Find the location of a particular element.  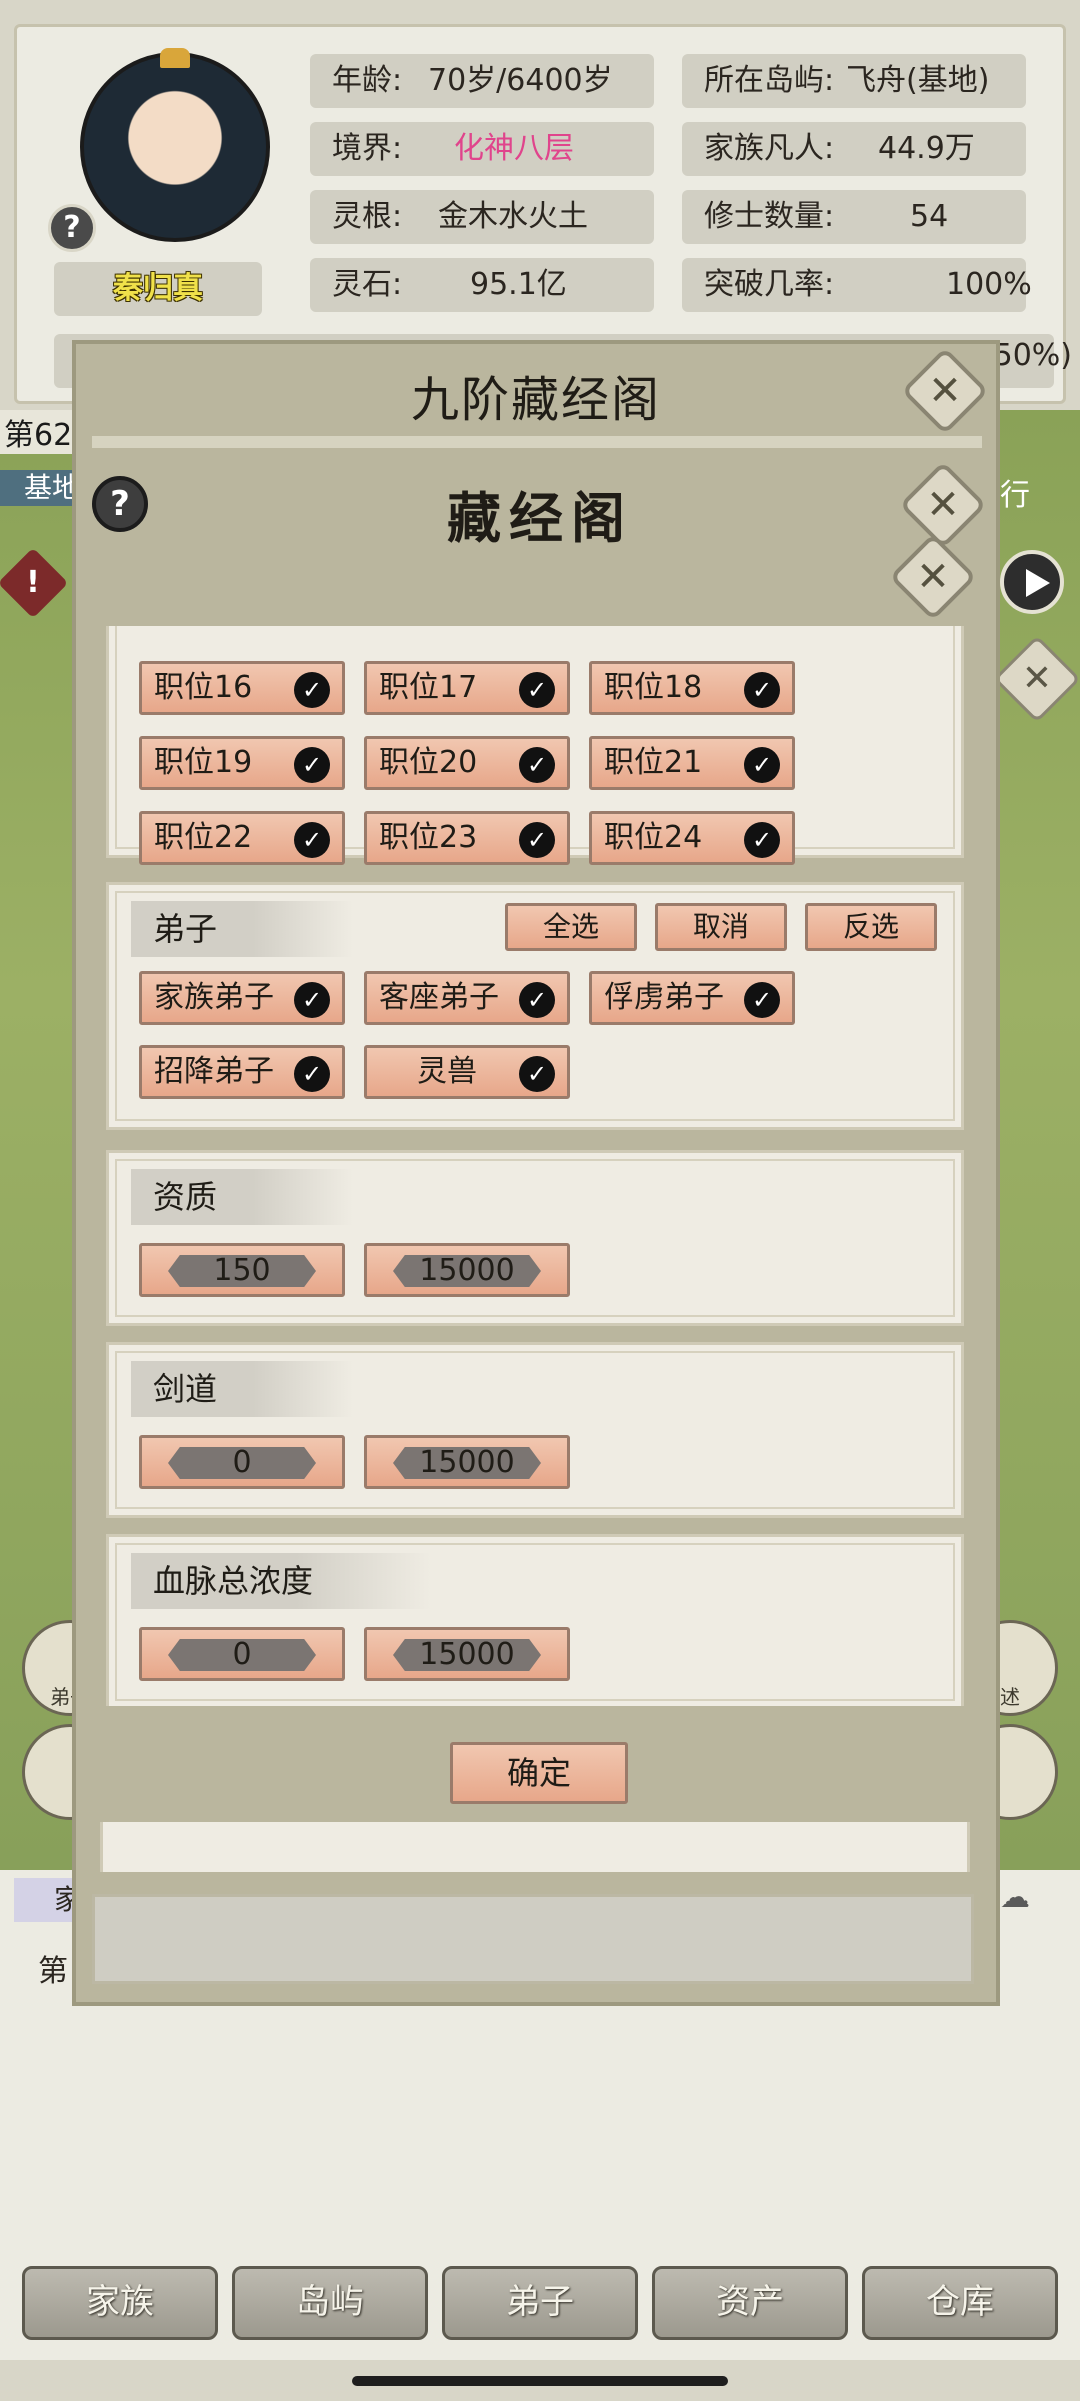

spirit-root-value: 金木水火土 is located at coordinates (513, 216).